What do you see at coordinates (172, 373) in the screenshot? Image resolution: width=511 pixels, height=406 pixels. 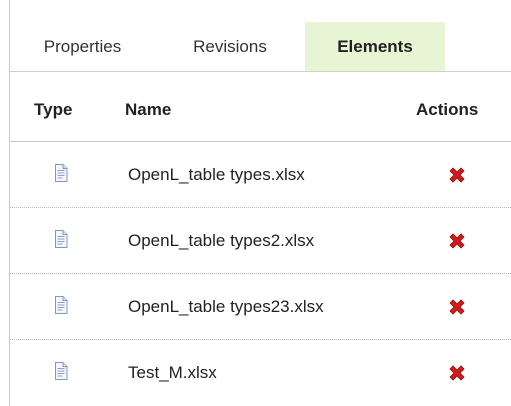 I see `file-name: Test_M.xlsx` at bounding box center [172, 373].